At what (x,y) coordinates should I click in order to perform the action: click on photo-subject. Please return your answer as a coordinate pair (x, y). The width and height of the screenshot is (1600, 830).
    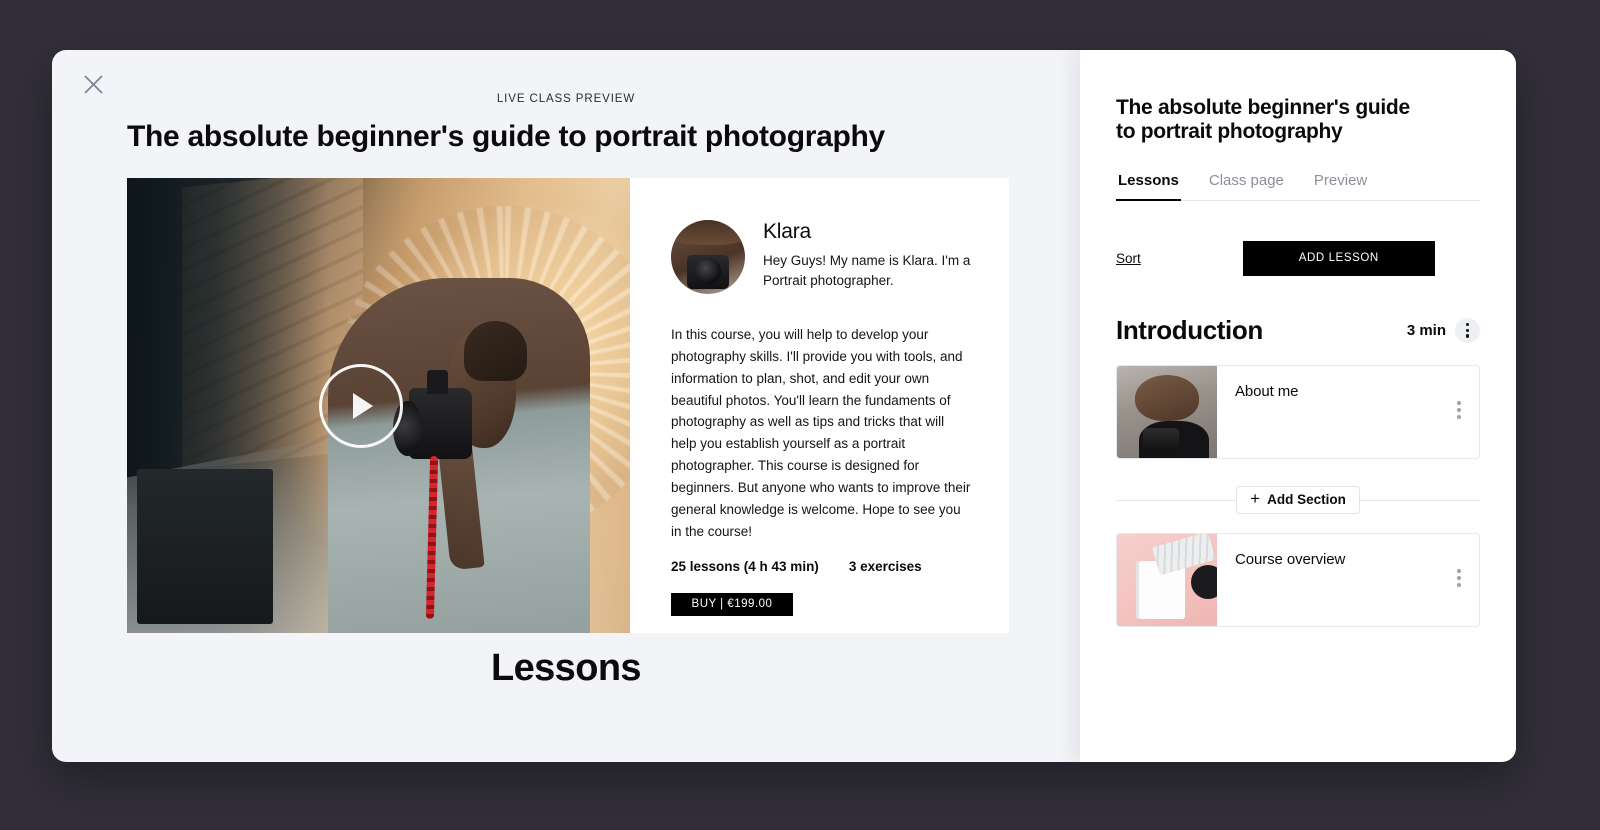
    Looking at the image, I should click on (459, 455).